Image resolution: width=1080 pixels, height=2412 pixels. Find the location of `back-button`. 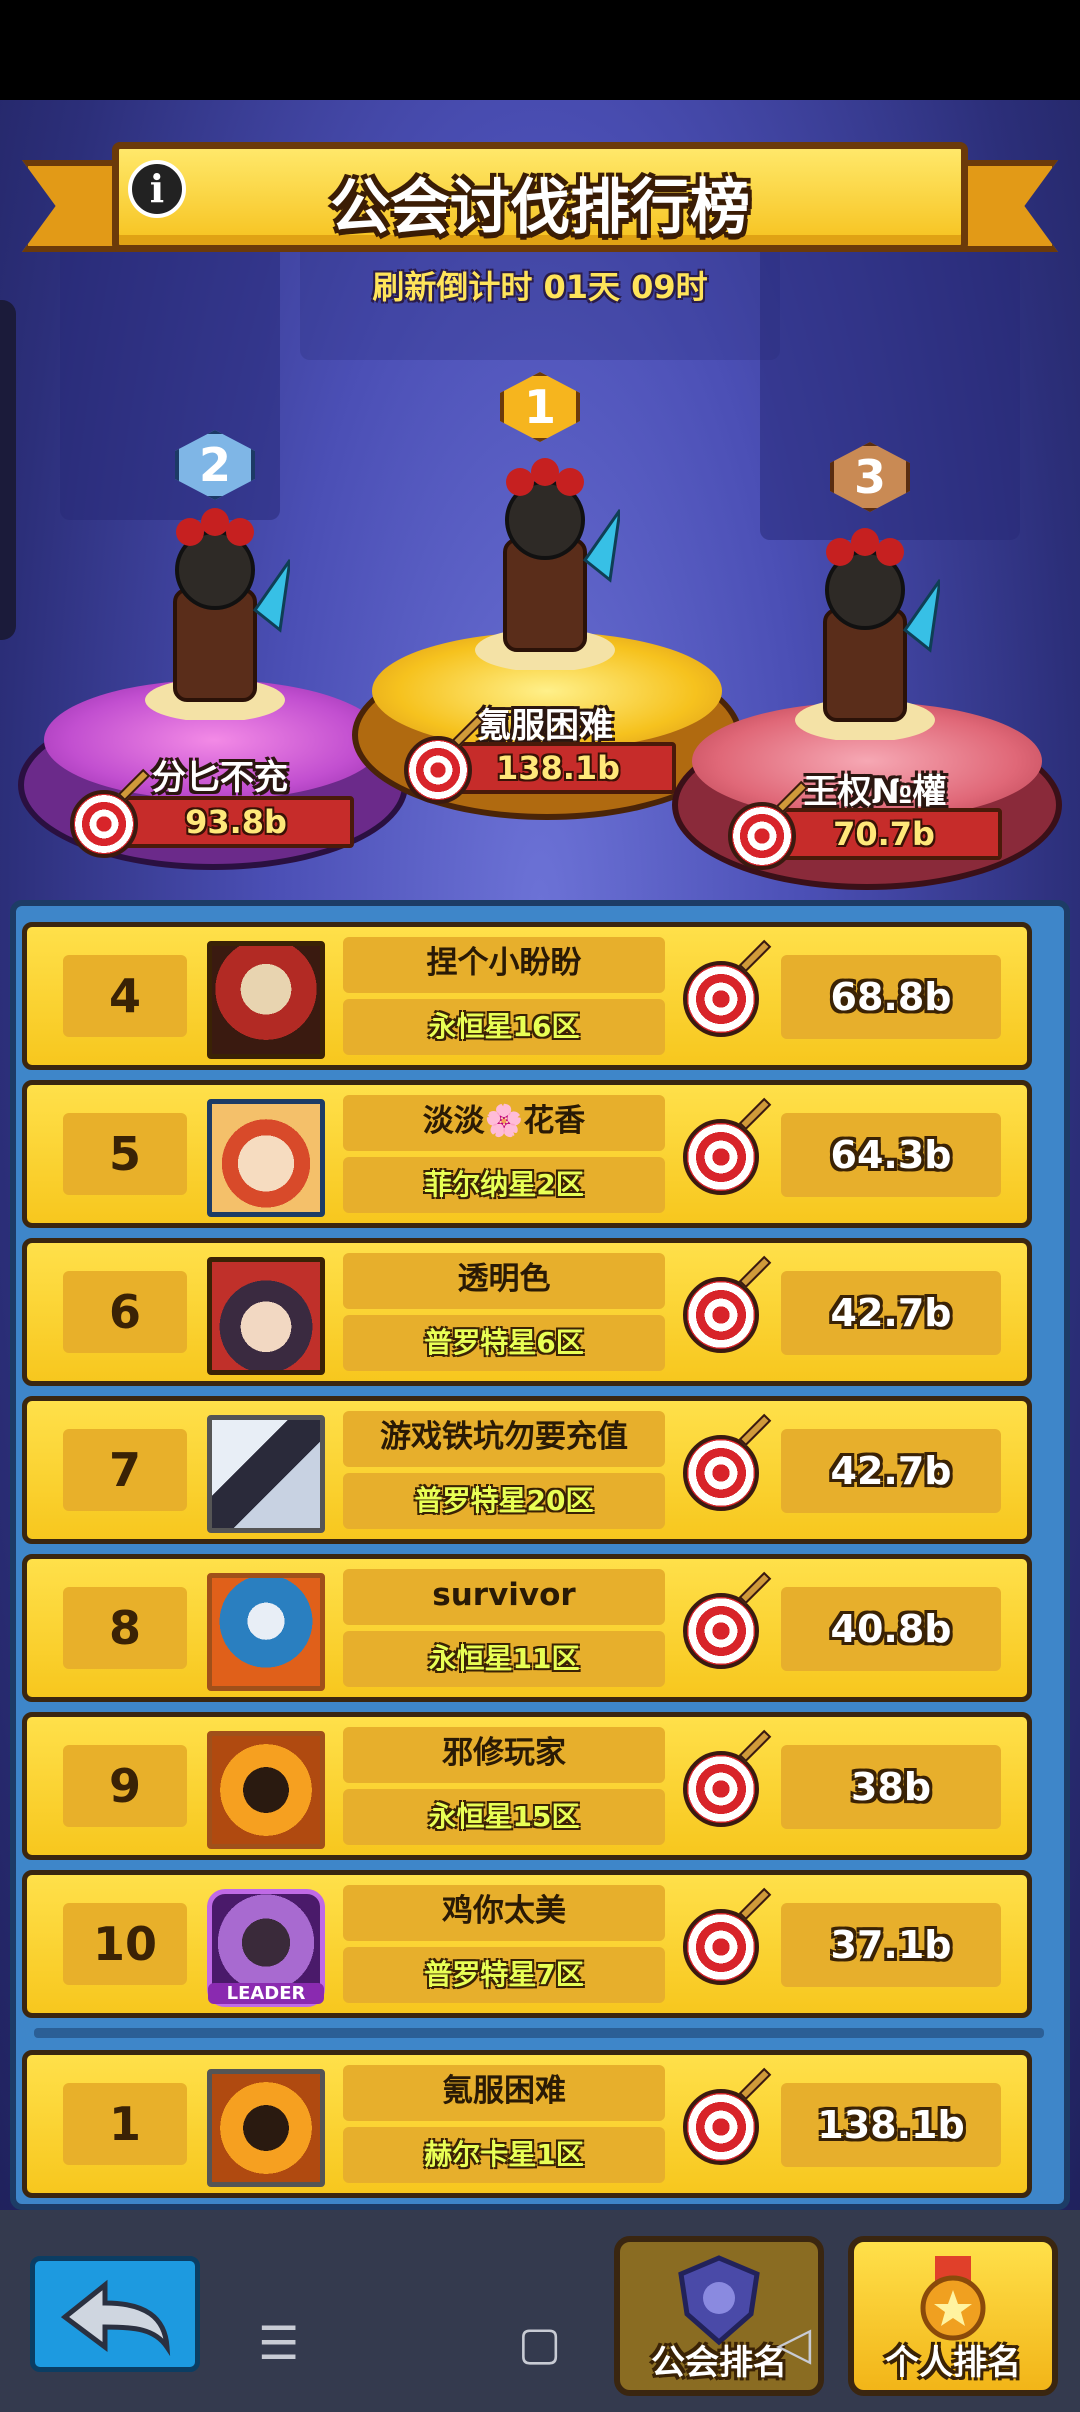

back-button is located at coordinates (115, 2314).